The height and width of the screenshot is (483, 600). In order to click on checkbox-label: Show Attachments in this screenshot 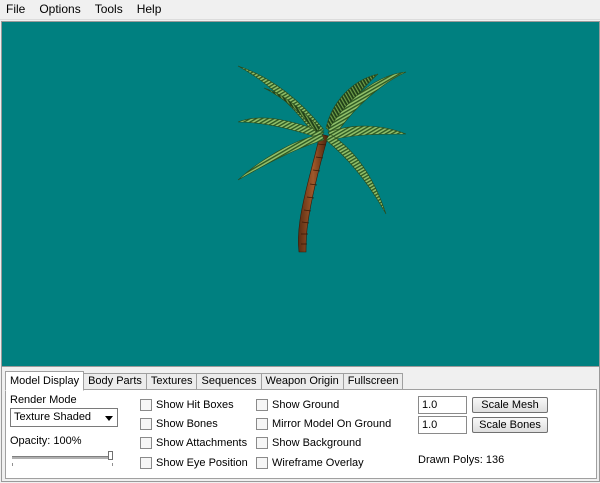, I will do `click(202, 443)`.